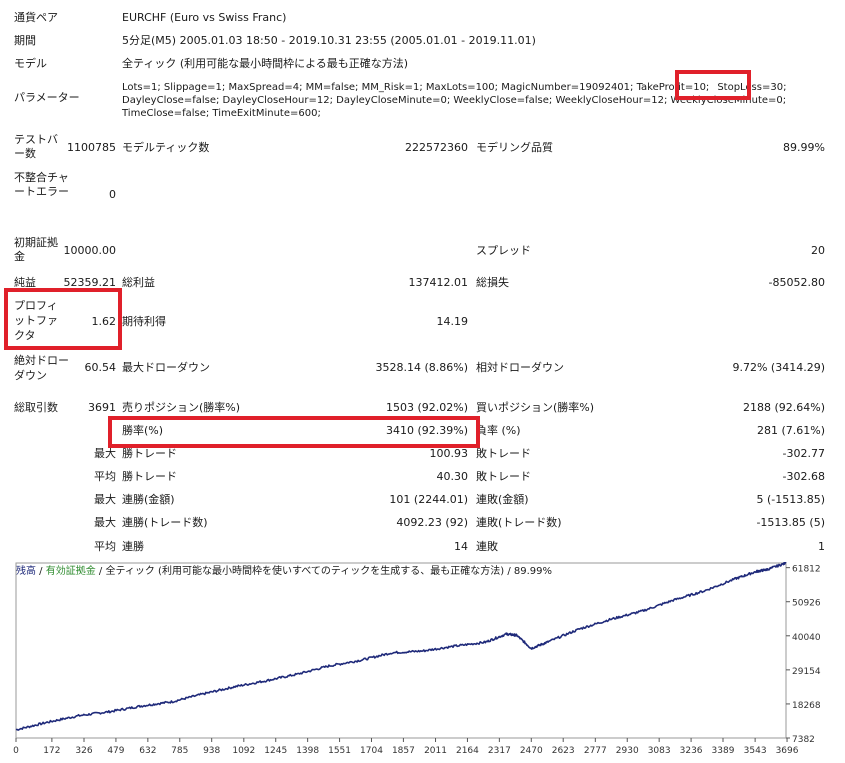 This screenshot has height=763, width=845. Describe the element at coordinates (595, 751) in the screenshot. I see `x-tick-label: 2777` at that location.